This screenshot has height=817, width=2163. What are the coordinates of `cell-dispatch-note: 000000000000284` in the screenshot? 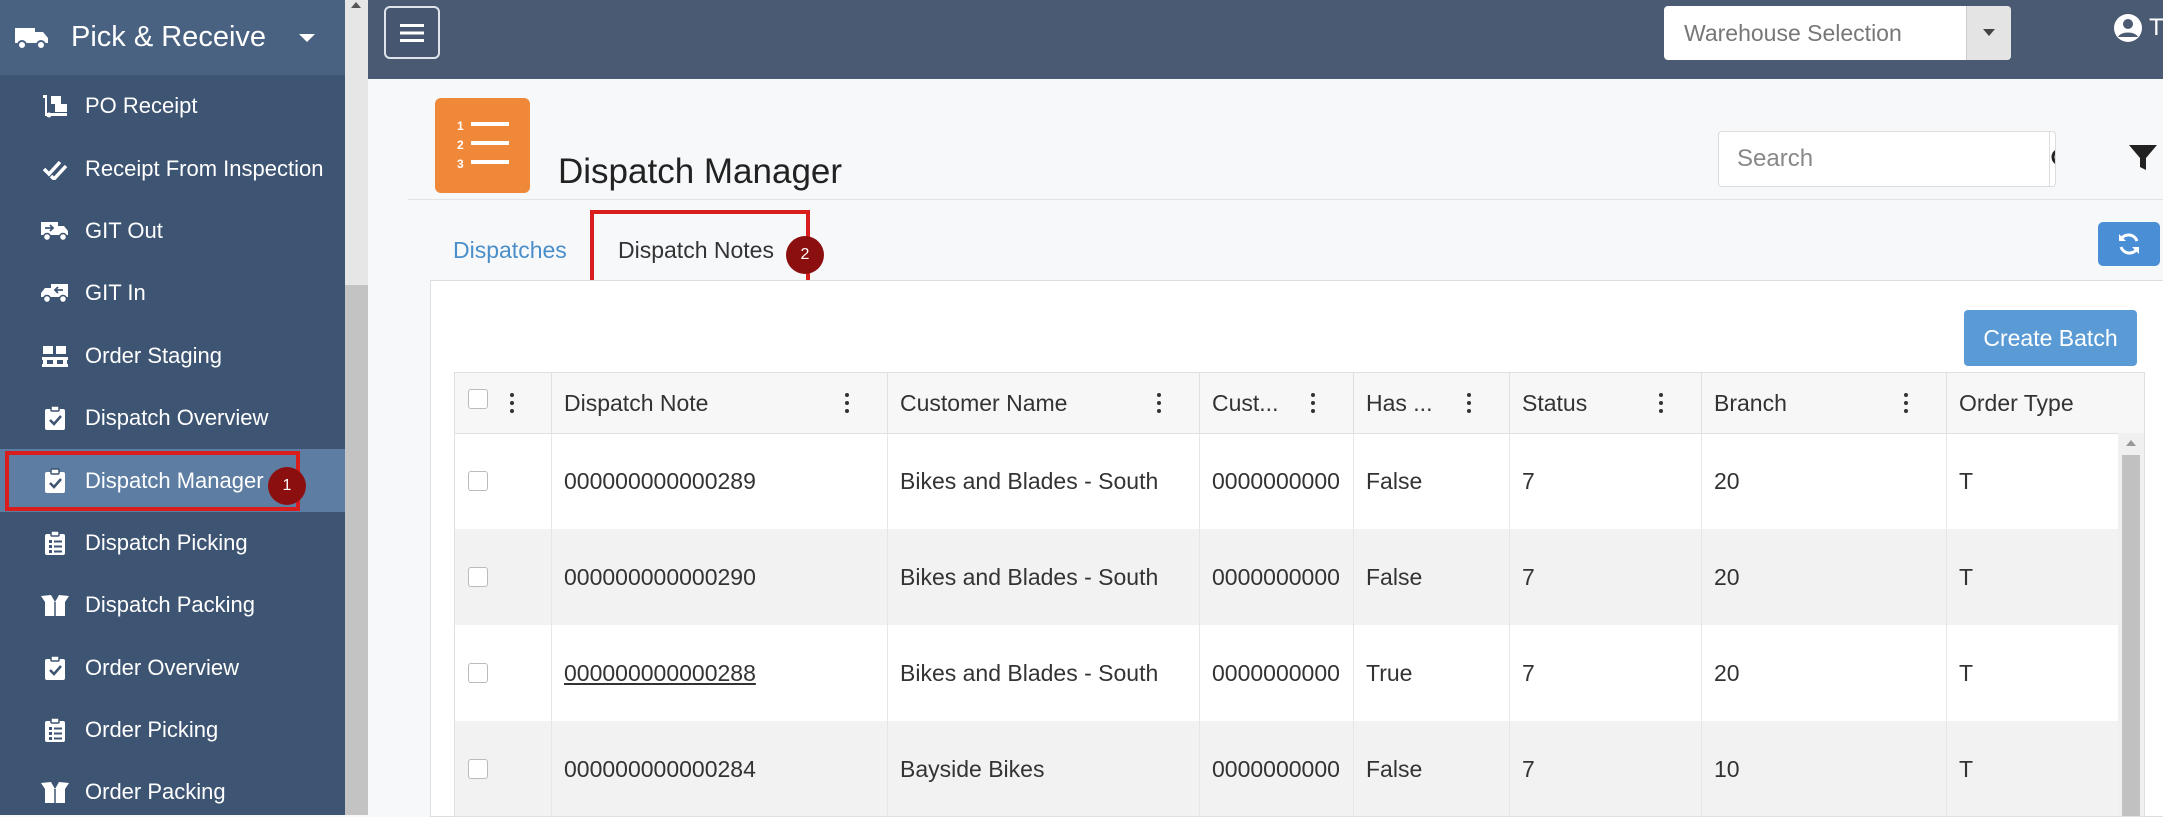 It's located at (720, 768).